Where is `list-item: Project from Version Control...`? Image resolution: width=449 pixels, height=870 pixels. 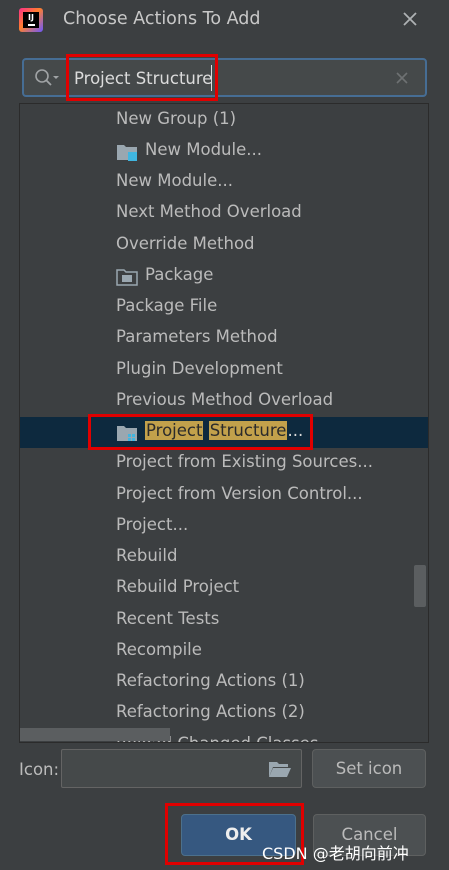 list-item: Project from Version Control... is located at coordinates (224, 495).